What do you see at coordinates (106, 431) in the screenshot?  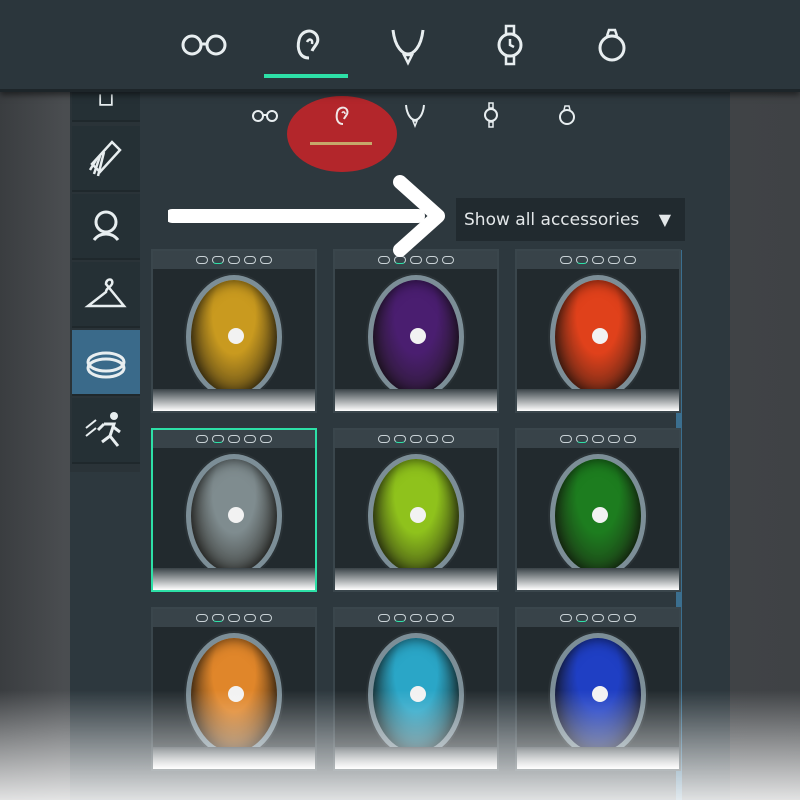 I see `sidebar-item-animations` at bounding box center [106, 431].